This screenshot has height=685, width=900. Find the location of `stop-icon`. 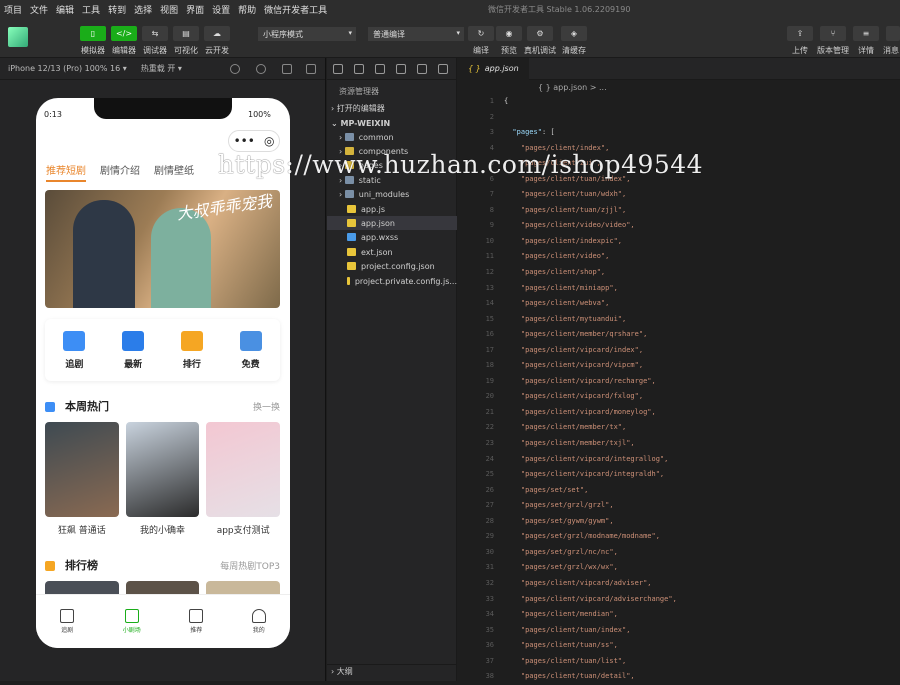

stop-icon is located at coordinates (261, 69).